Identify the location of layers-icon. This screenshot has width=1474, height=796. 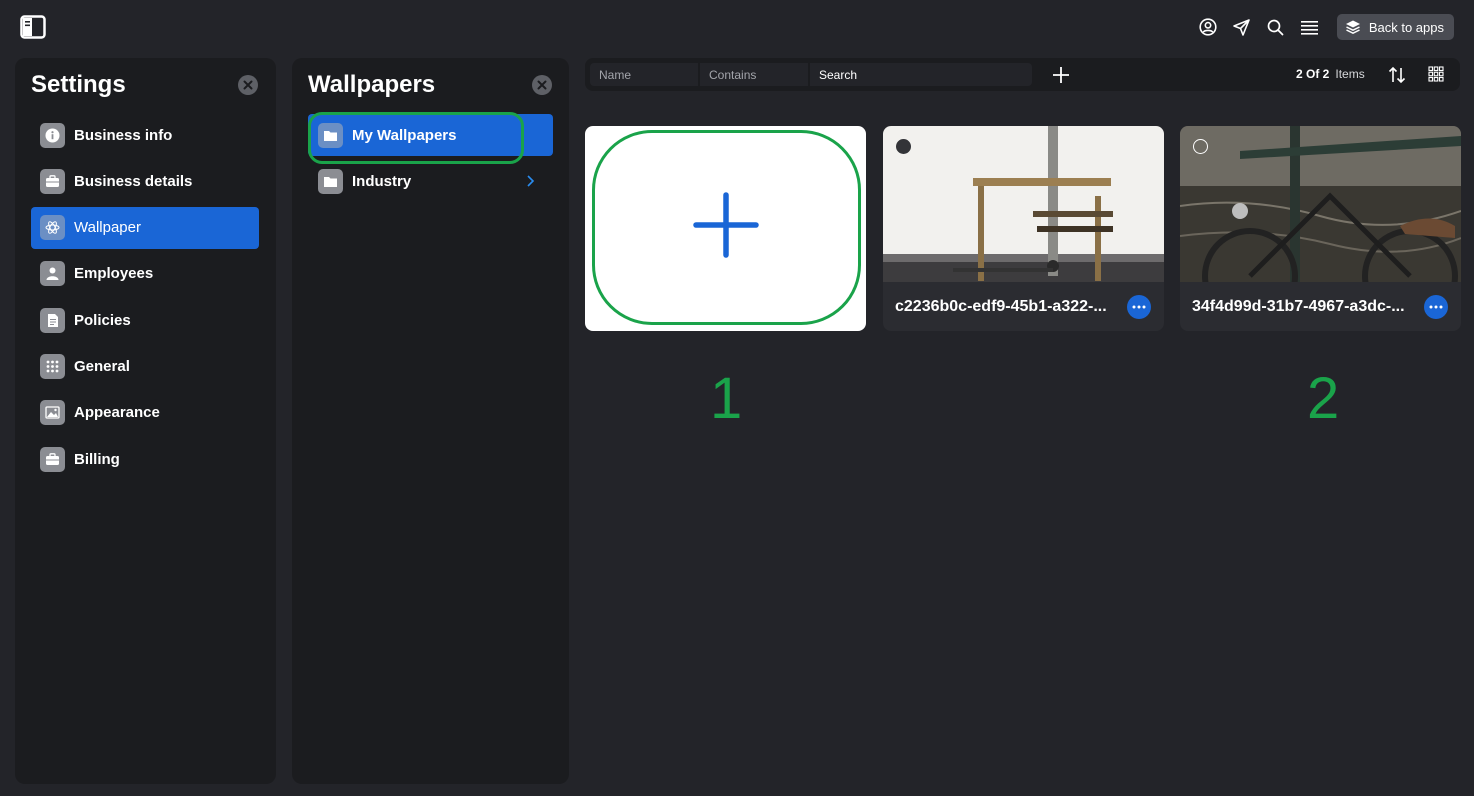
(1352, 27).